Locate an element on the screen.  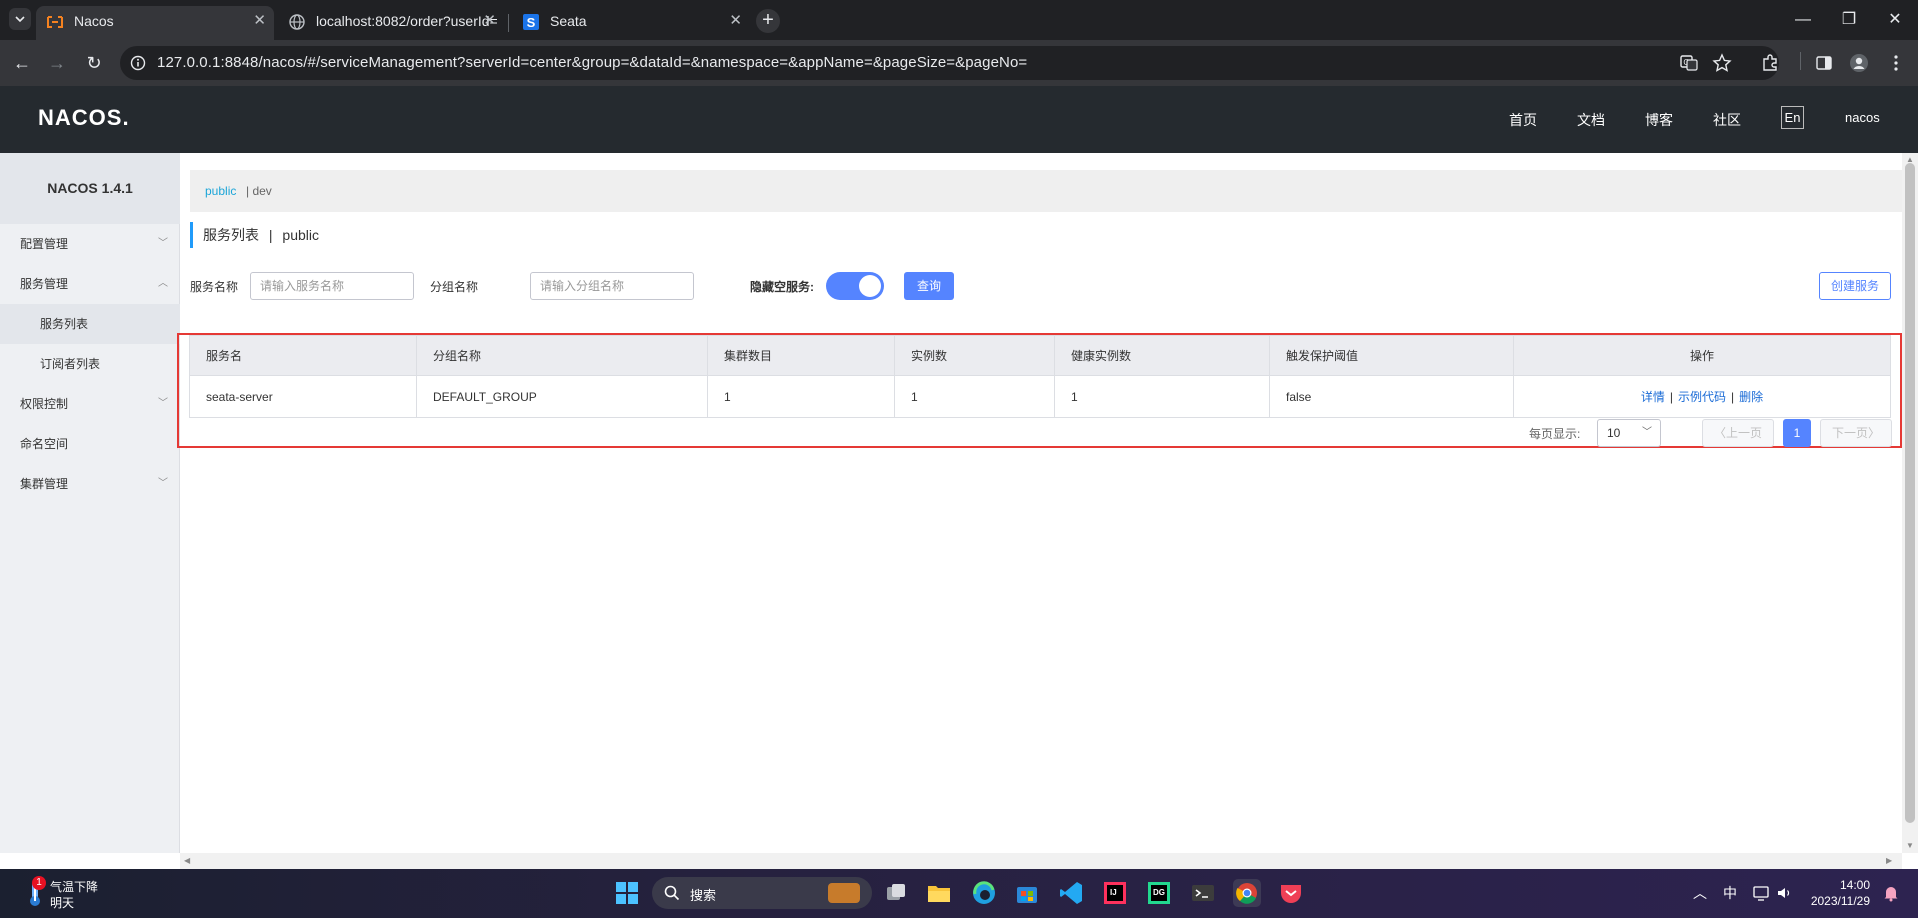
profile-icon is located at coordinates (1859, 63).